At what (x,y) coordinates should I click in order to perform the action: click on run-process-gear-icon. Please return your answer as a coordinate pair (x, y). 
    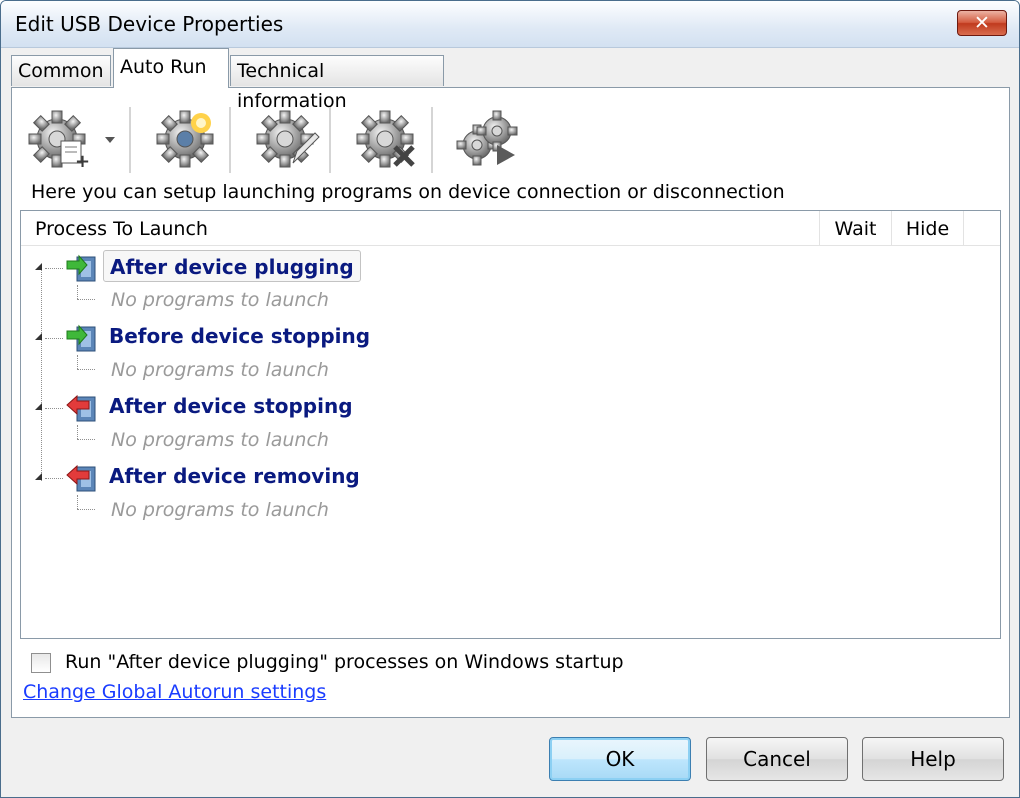
    Looking at the image, I should click on (487, 138).